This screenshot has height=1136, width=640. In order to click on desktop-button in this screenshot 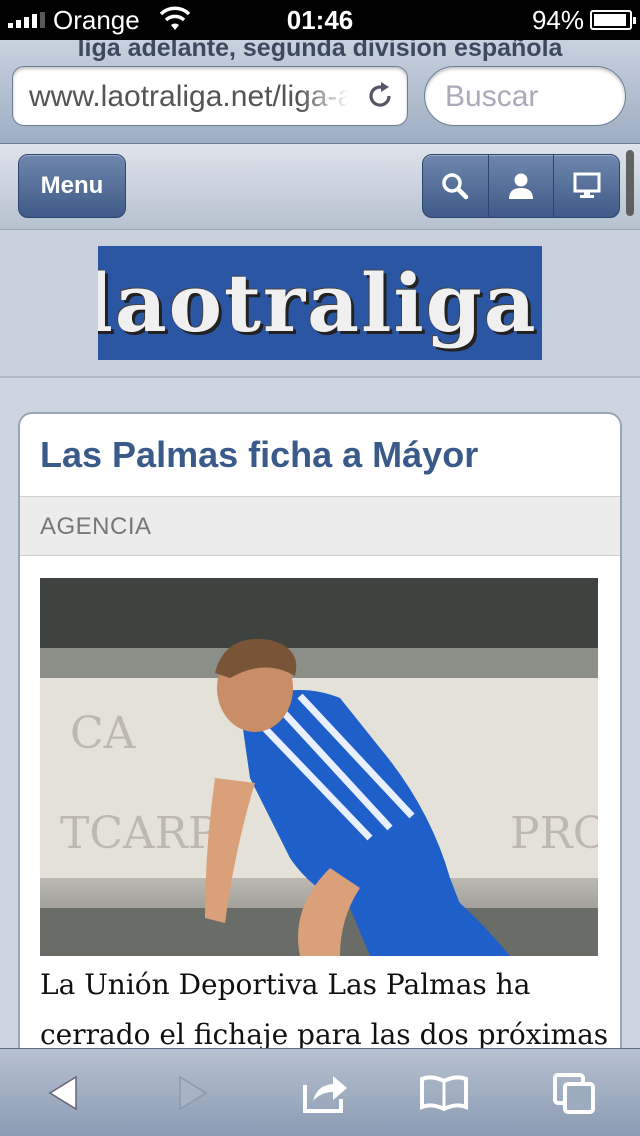, I will do `click(586, 186)`.